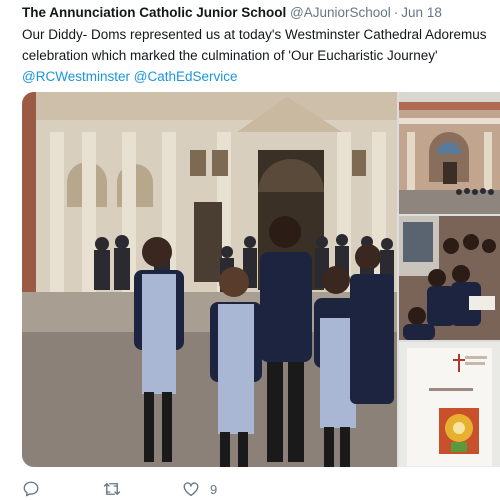  I want to click on reply-button, so click(31, 489).